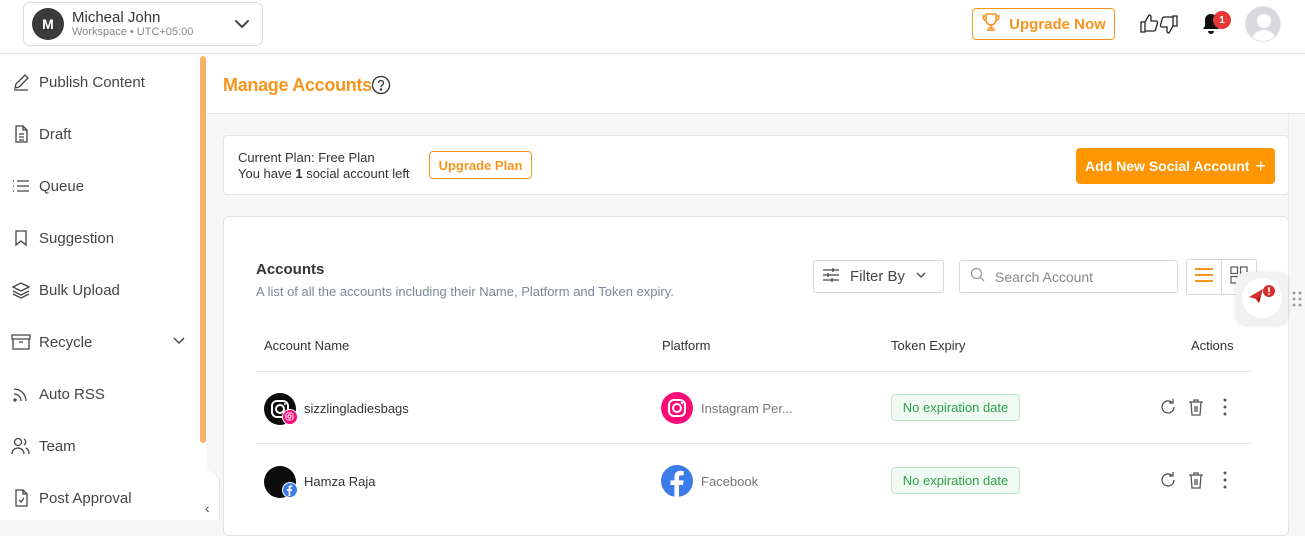 This screenshot has height=536, width=1305. I want to click on sidebar-item-label: Team, so click(57, 446).